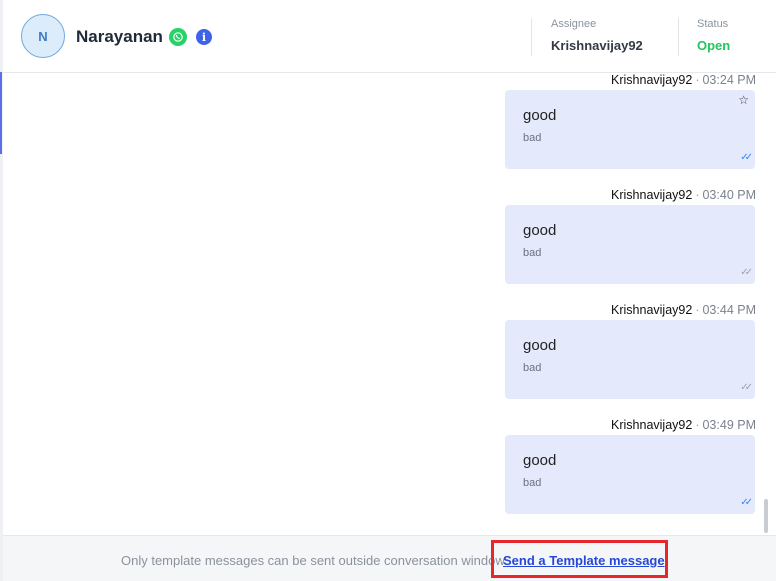  What do you see at coordinates (729, 195) in the screenshot?
I see `message-time: 03:40 PM` at bounding box center [729, 195].